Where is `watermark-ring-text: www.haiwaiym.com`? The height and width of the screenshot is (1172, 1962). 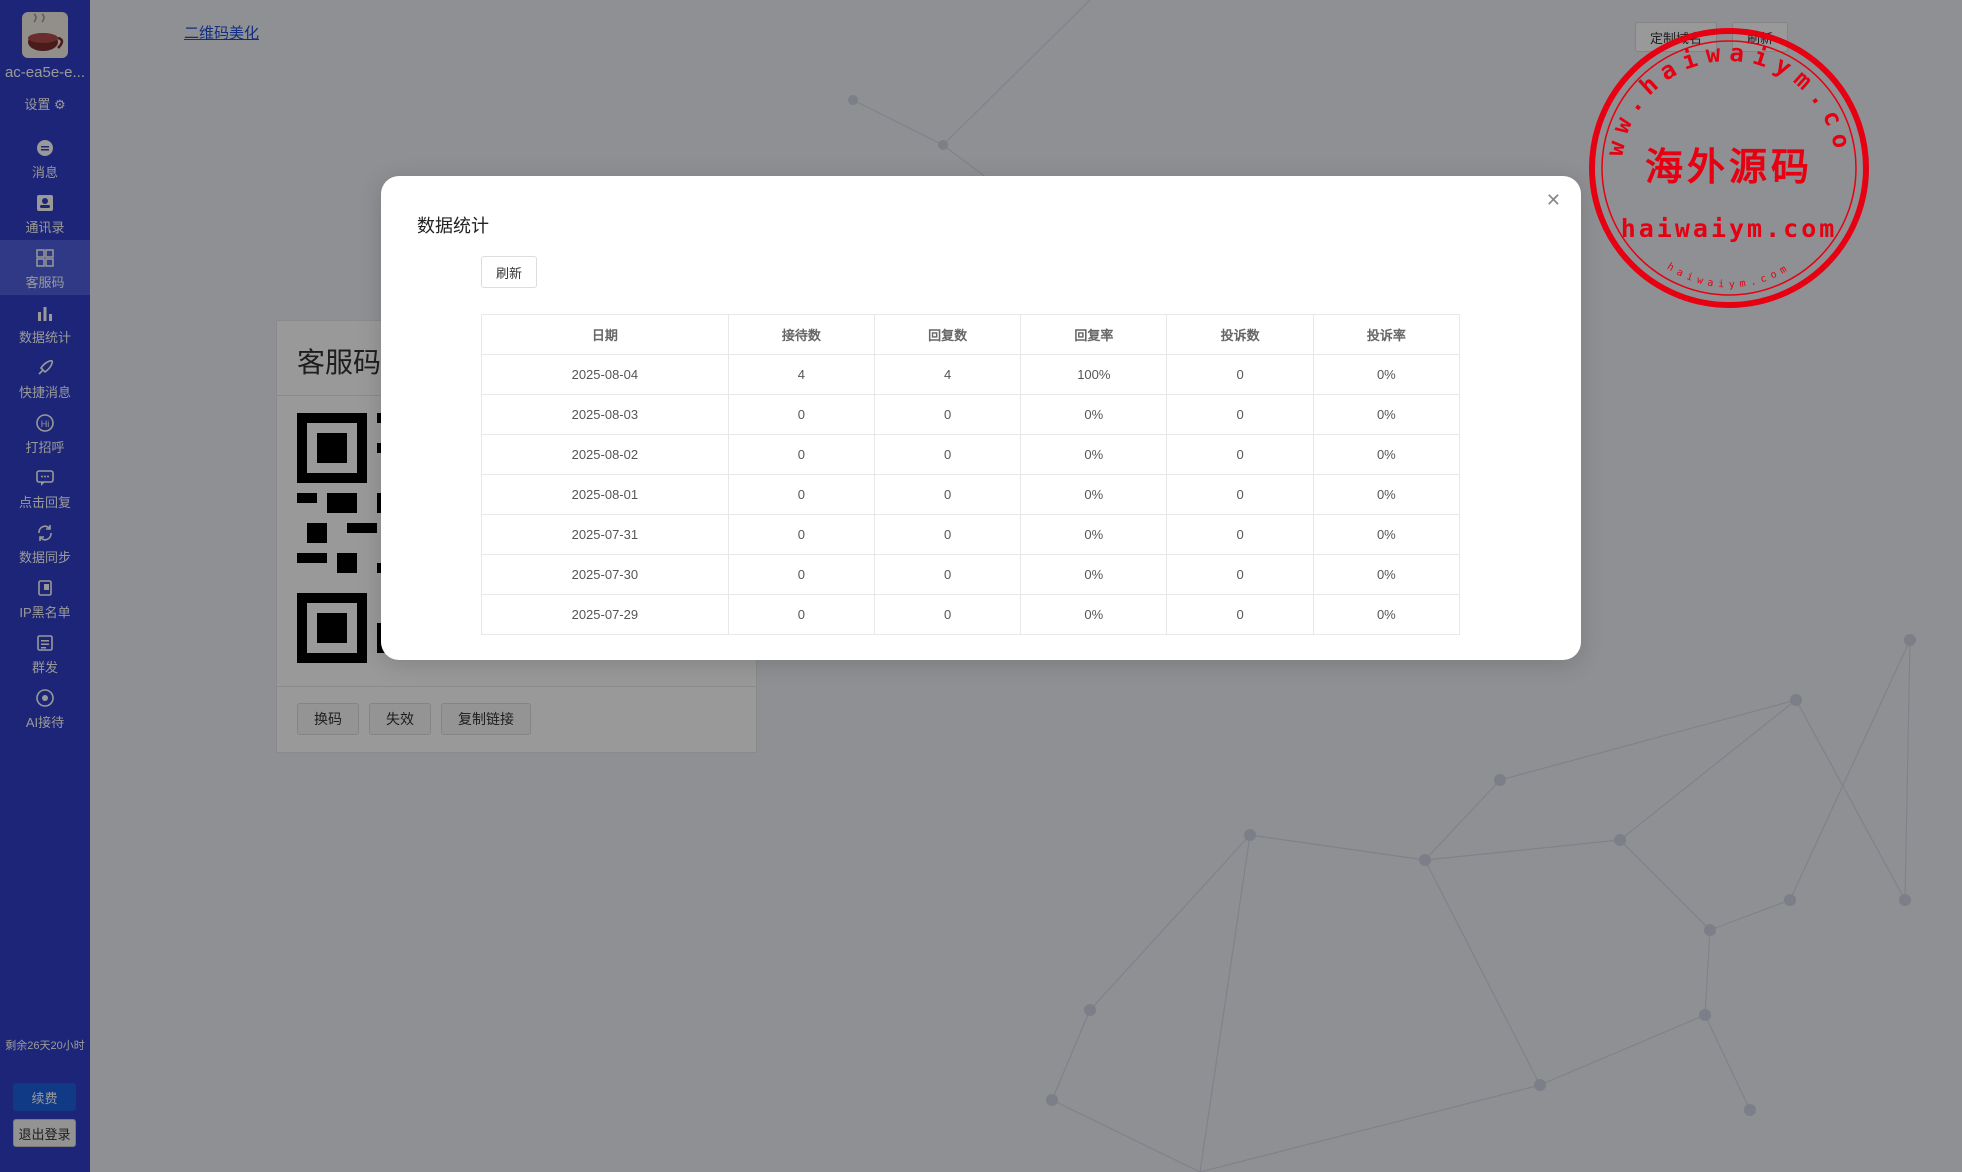 watermark-ring-text: www.haiwaiym.com is located at coordinates (1718, 91).